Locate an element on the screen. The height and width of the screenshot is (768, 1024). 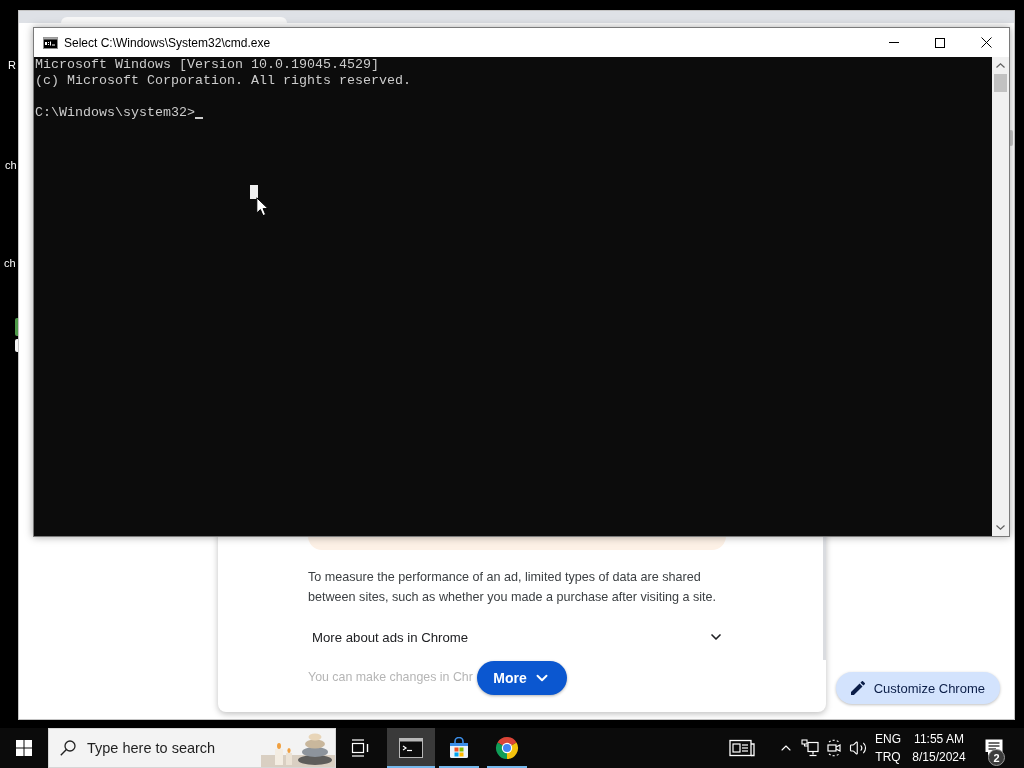
expander-button: More about ads in Chrome is located at coordinates (517, 637).